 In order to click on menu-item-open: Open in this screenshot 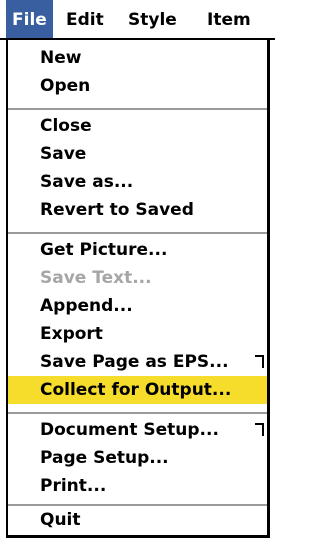, I will do `click(137, 86)`.